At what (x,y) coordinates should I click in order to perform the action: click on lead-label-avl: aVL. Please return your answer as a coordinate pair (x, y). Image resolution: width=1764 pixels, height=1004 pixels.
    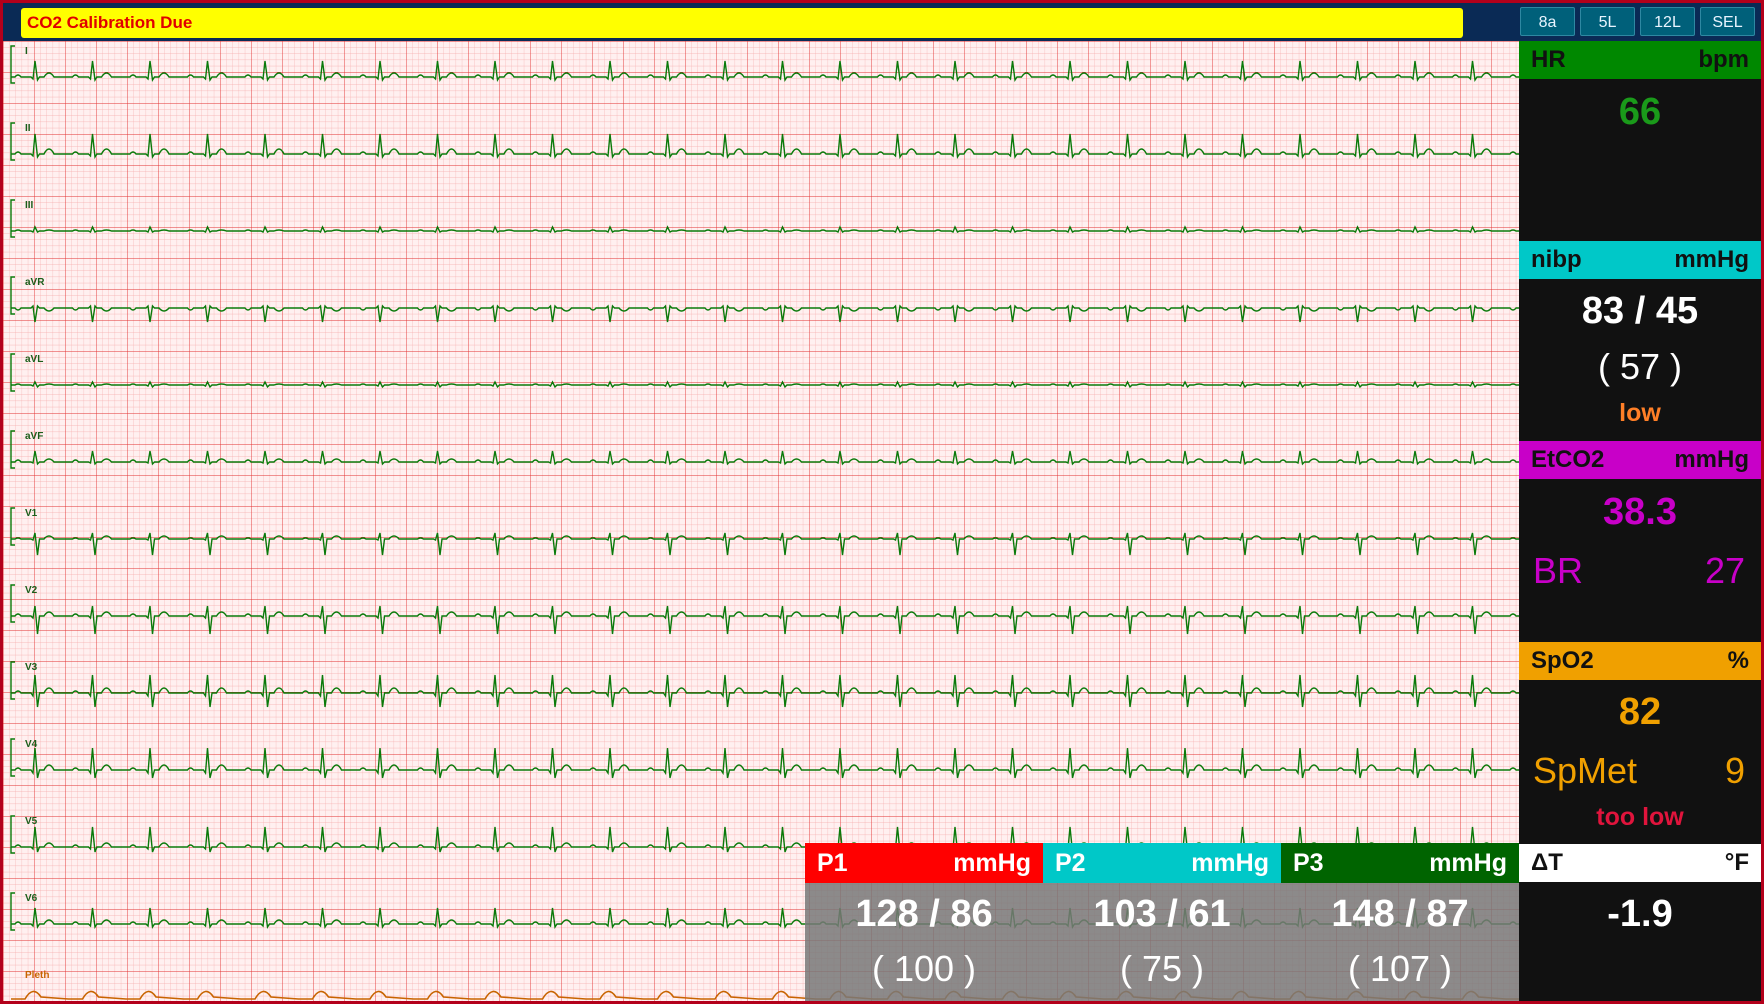
    Looking at the image, I should click on (34, 359).